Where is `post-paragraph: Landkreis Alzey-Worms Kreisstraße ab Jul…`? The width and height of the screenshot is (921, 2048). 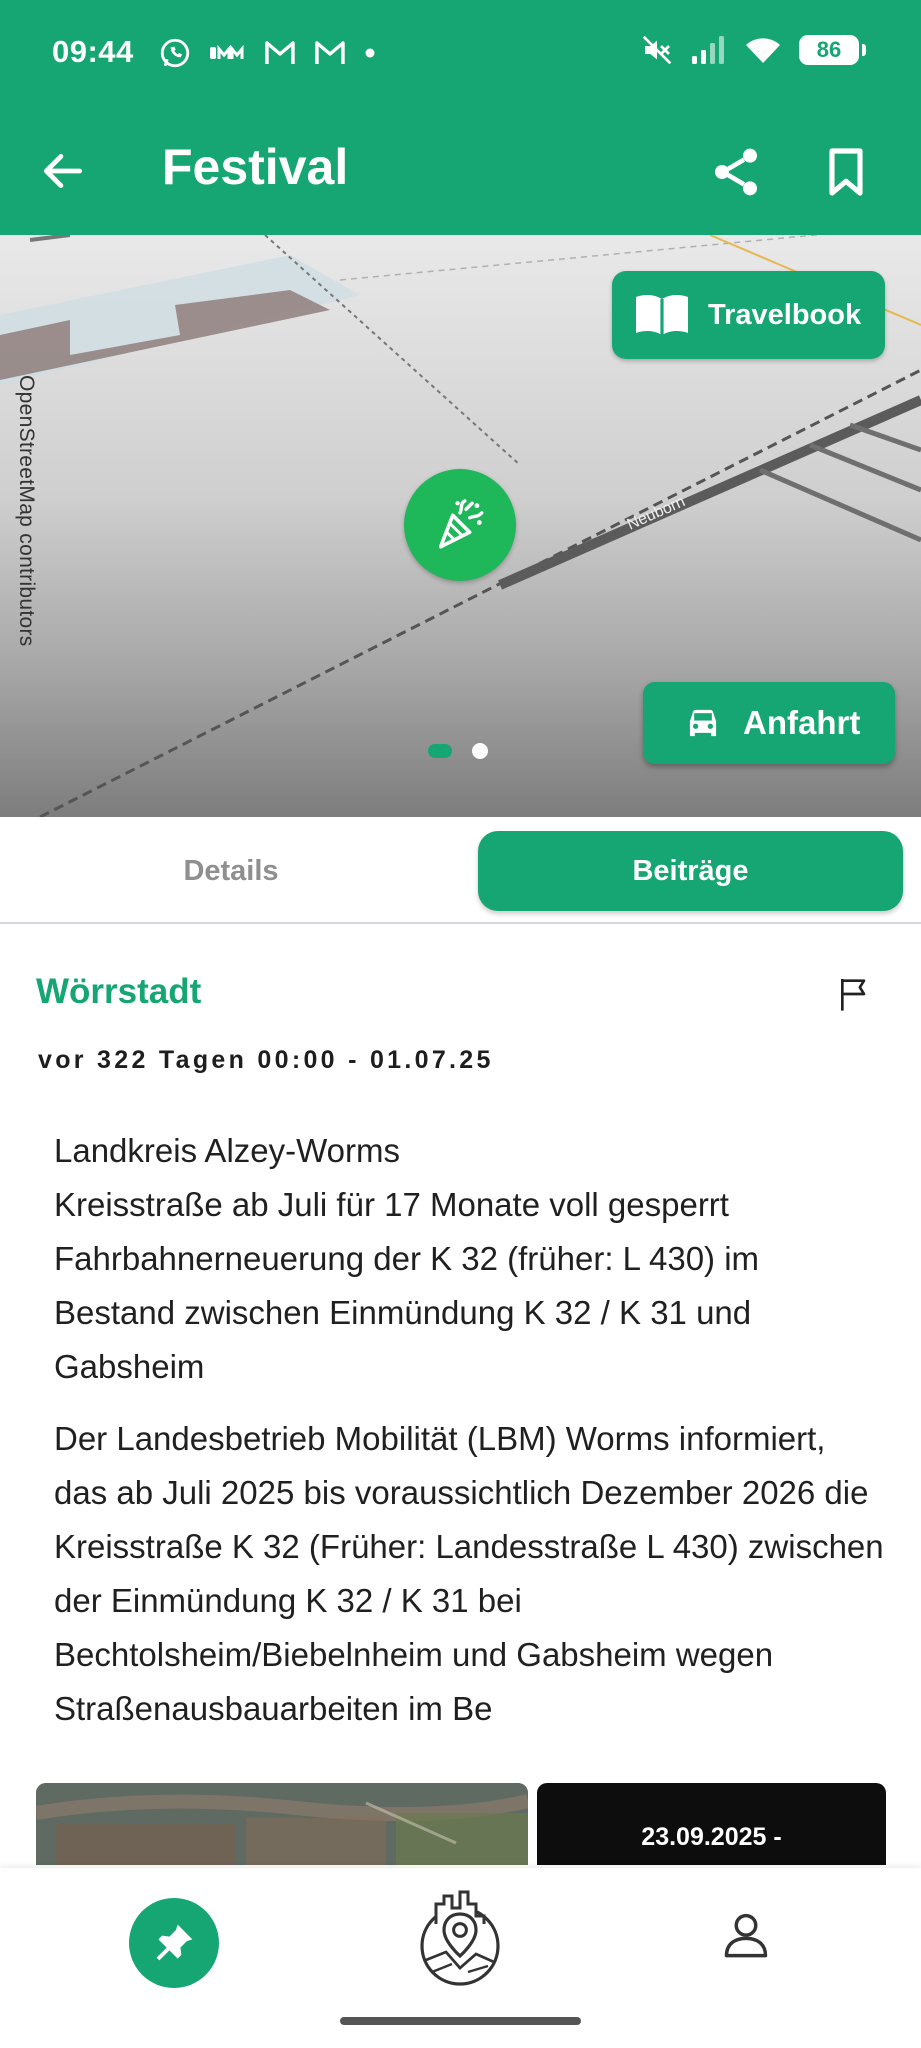
post-paragraph: Landkreis Alzey-Worms Kreisstraße ab Jul… is located at coordinates (407, 1258).